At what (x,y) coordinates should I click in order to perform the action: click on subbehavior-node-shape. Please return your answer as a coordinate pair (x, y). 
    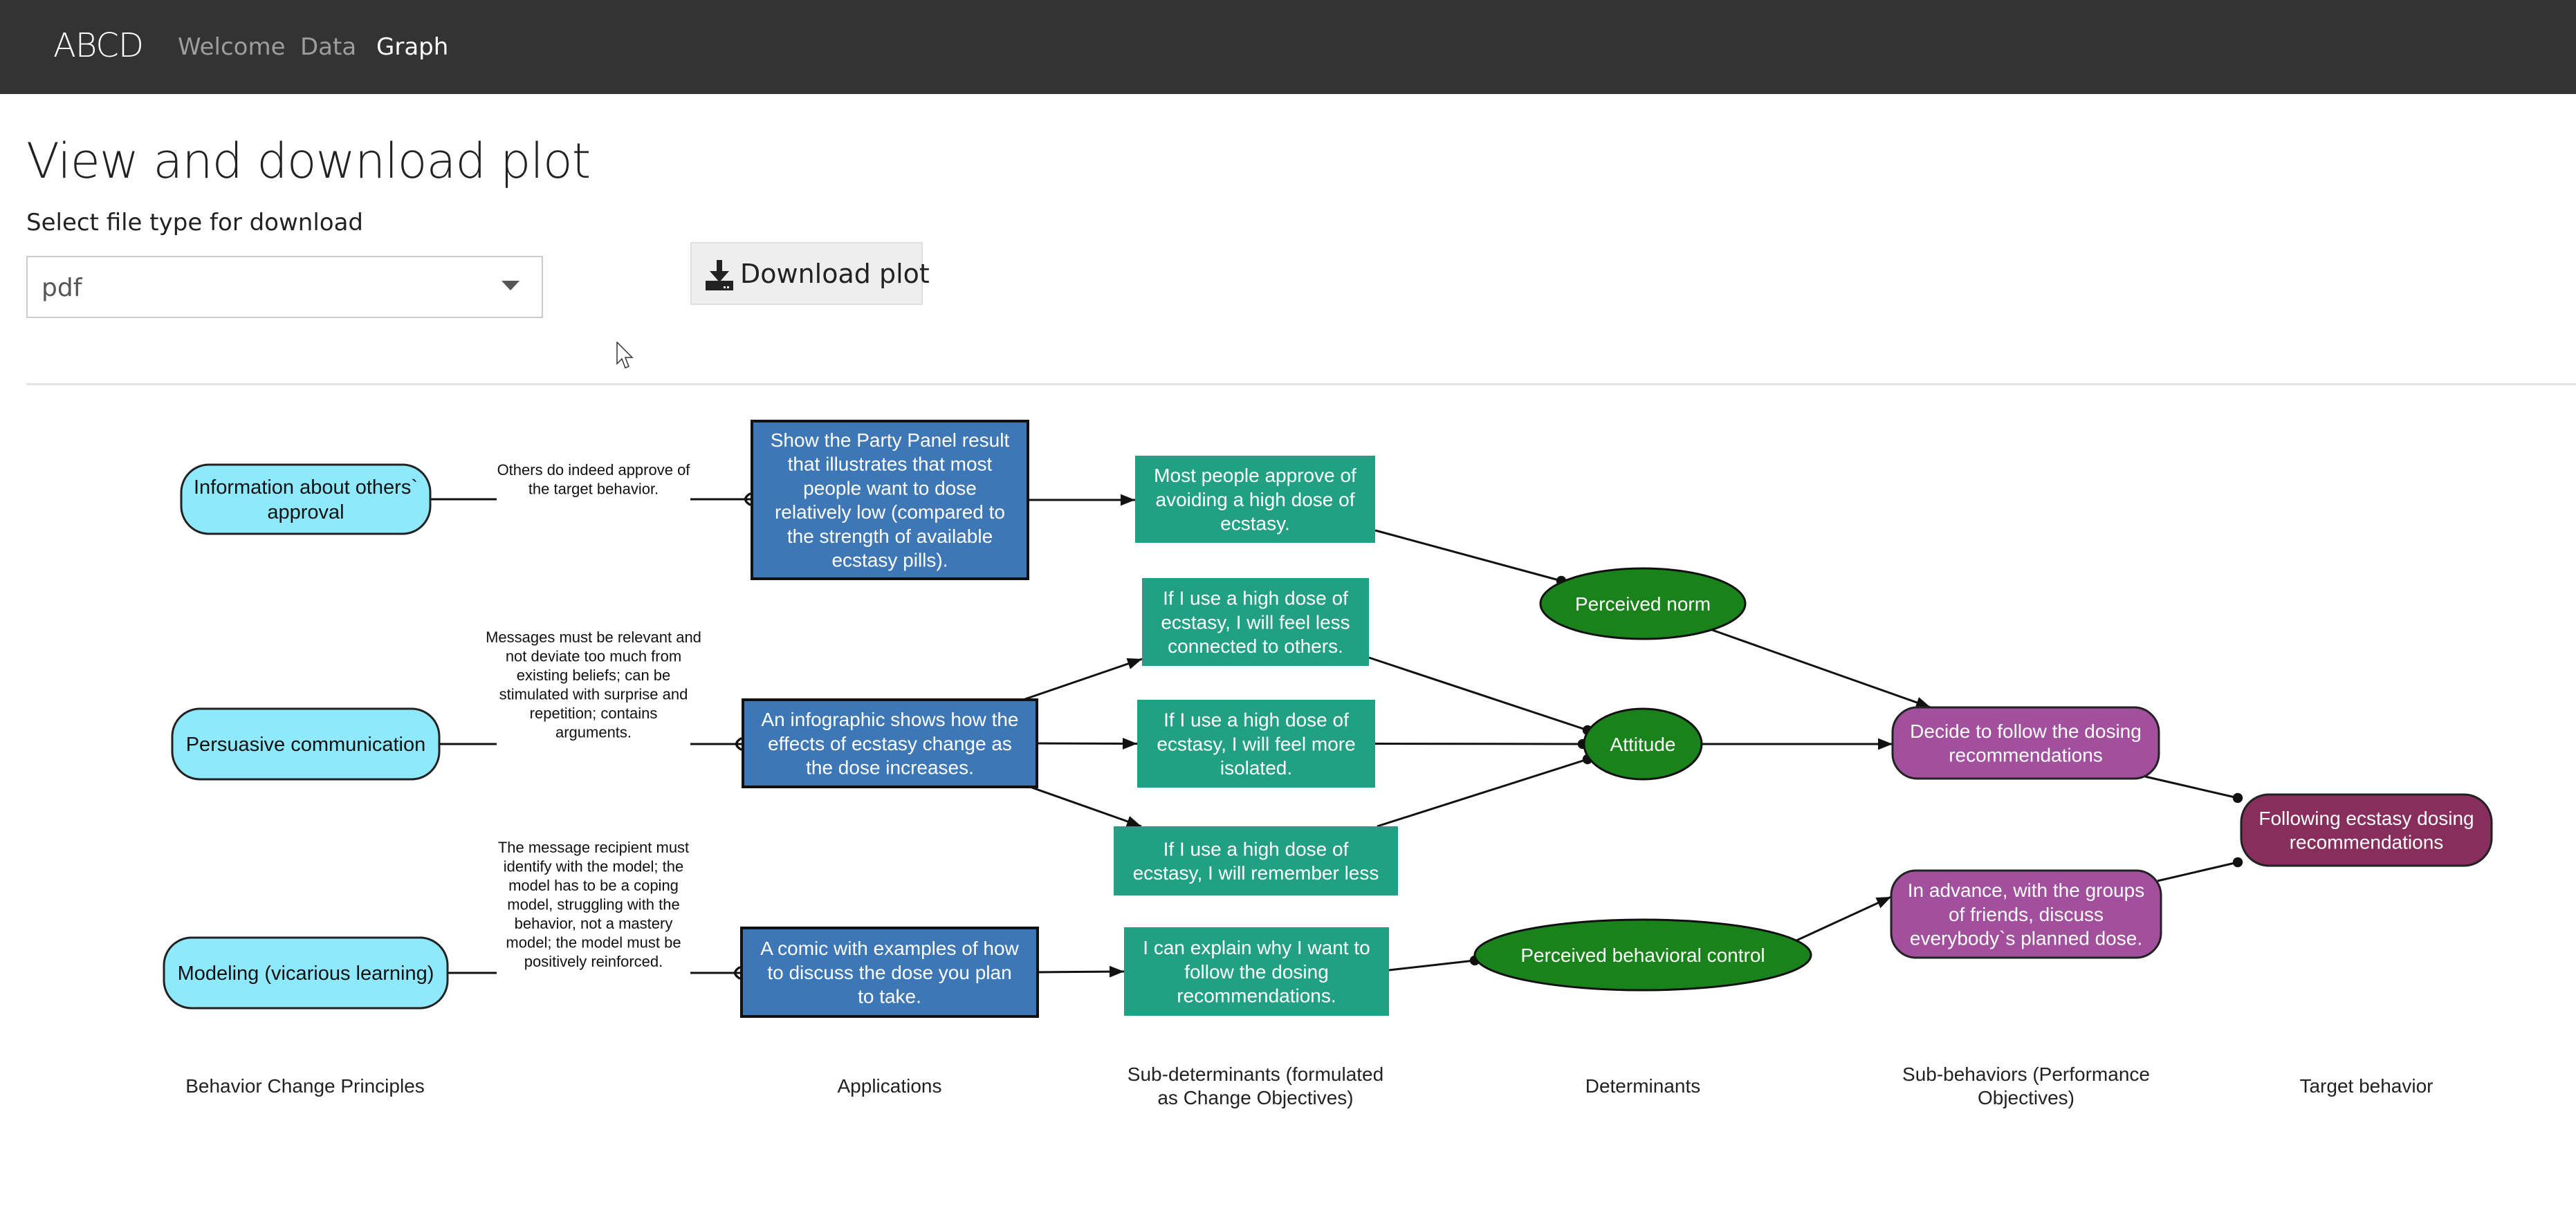
    Looking at the image, I should click on (2025, 743).